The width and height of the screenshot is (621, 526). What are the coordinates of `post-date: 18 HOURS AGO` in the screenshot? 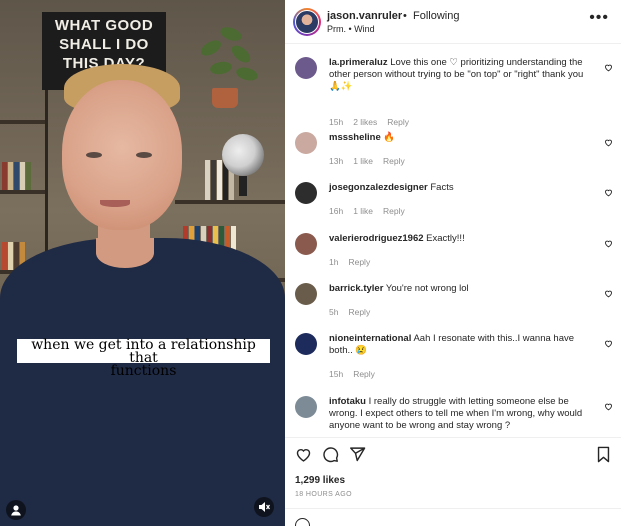 It's located at (323, 494).